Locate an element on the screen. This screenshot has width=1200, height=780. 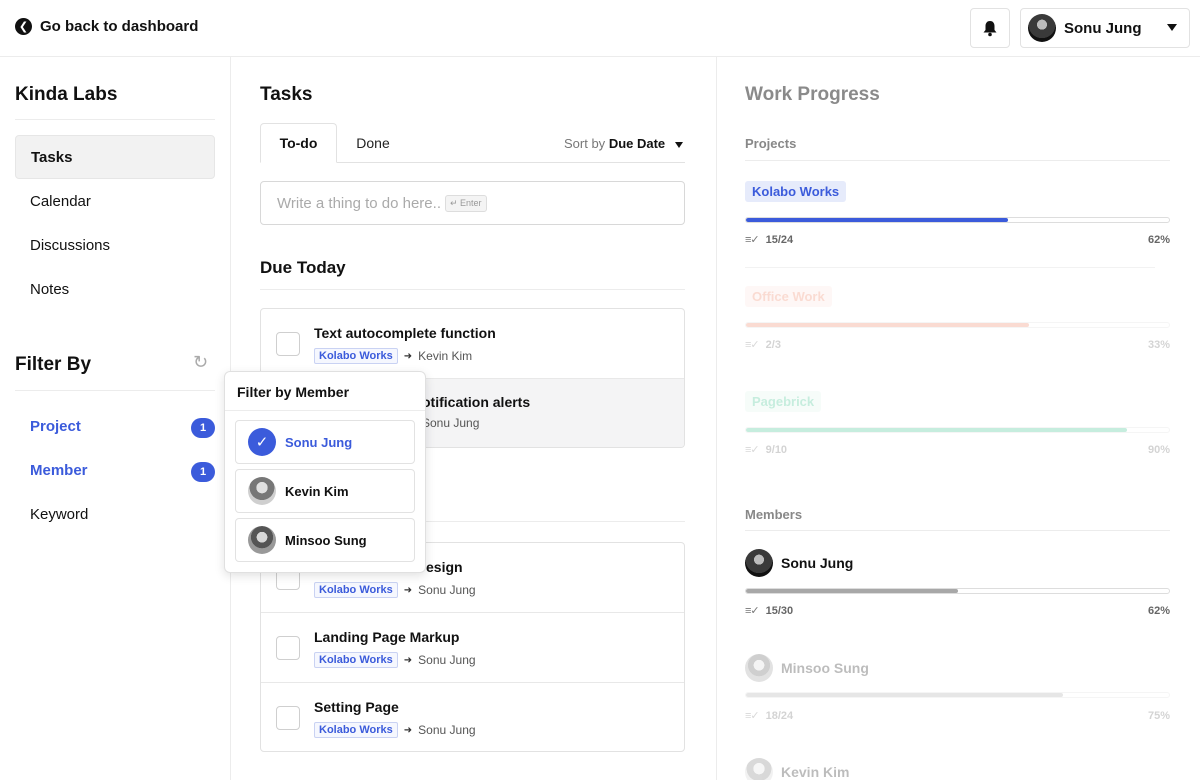
back-to-dashboard-link: ❮ Go back to dashboard is located at coordinates (106, 26).